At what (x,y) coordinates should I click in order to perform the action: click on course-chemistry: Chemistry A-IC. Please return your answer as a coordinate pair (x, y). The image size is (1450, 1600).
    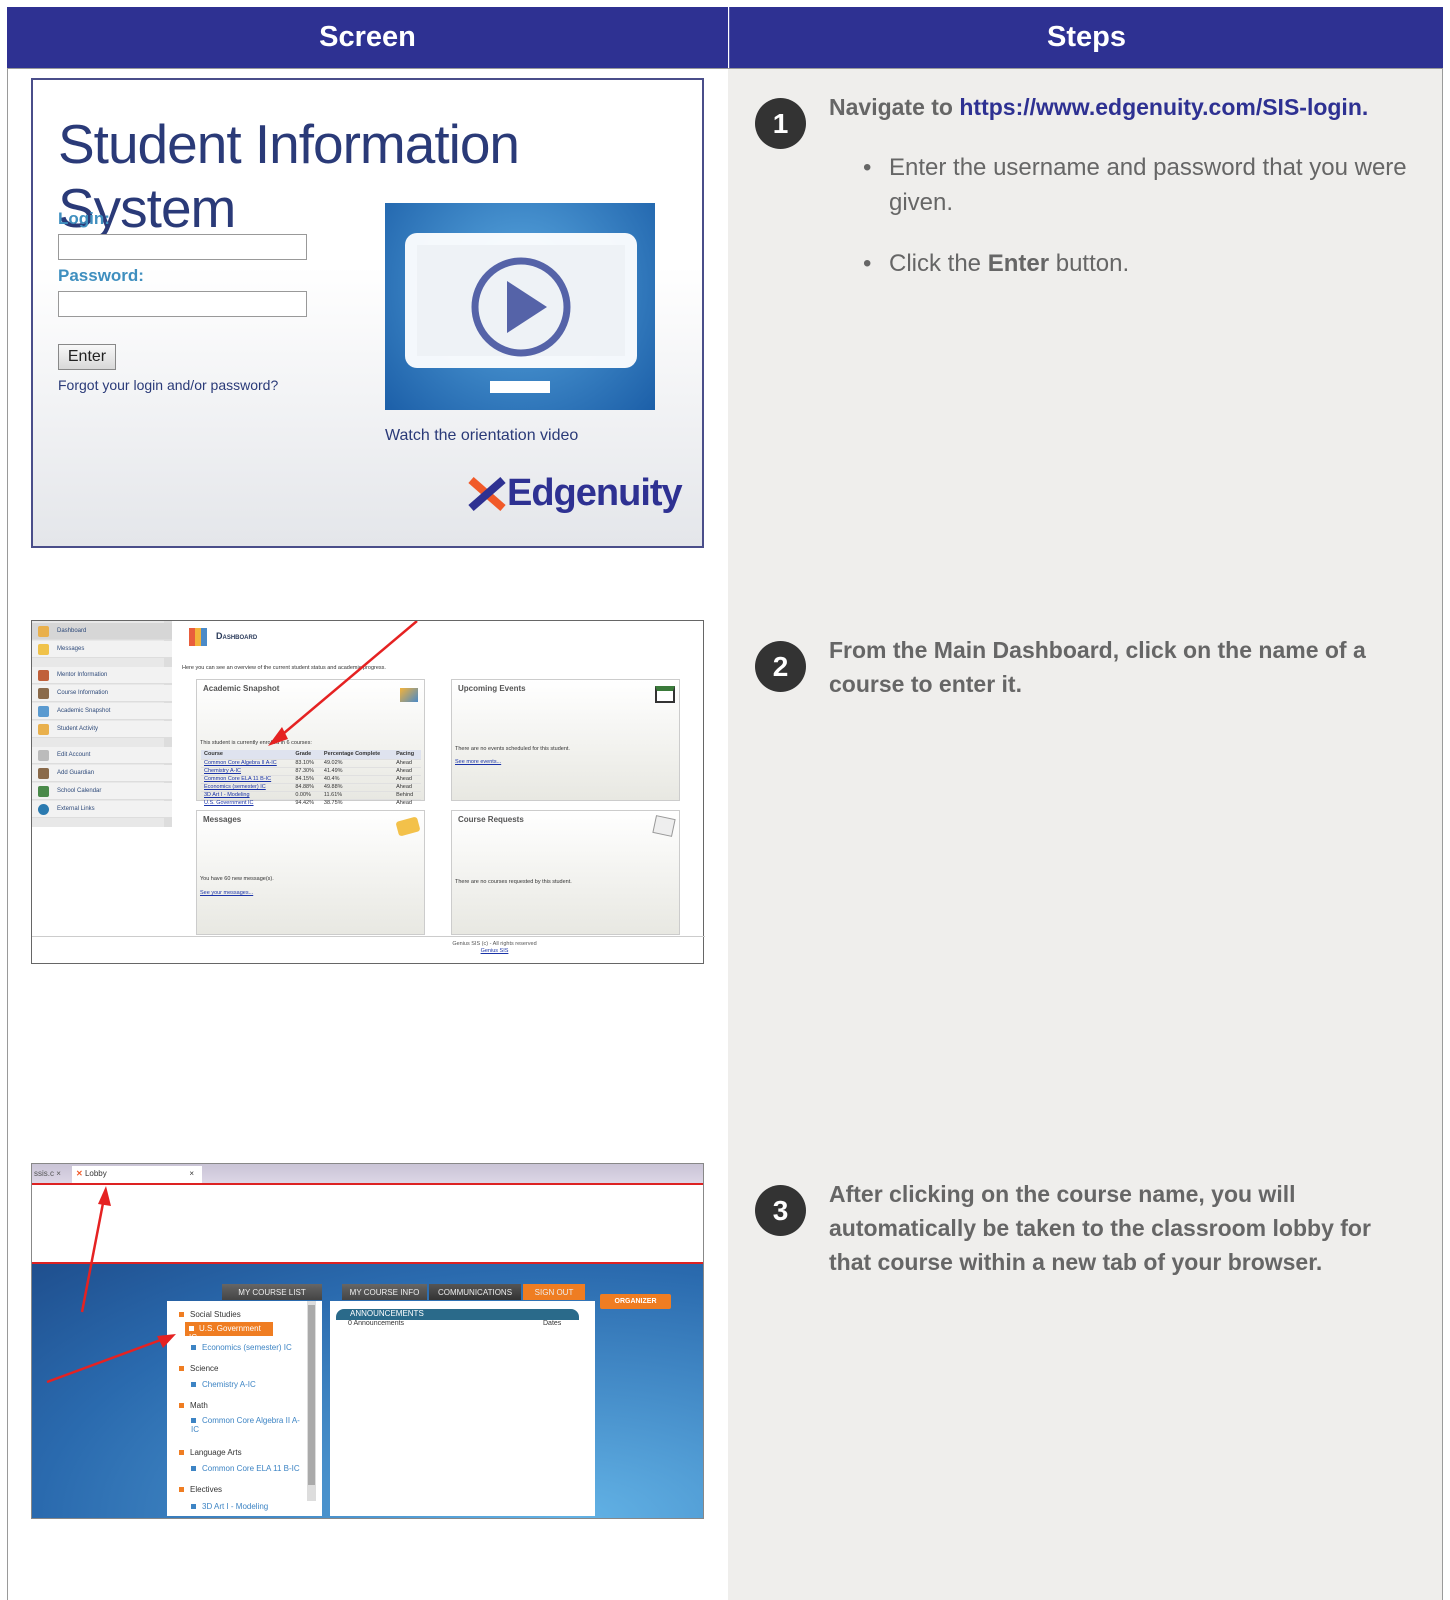
    Looking at the image, I should click on (223, 1384).